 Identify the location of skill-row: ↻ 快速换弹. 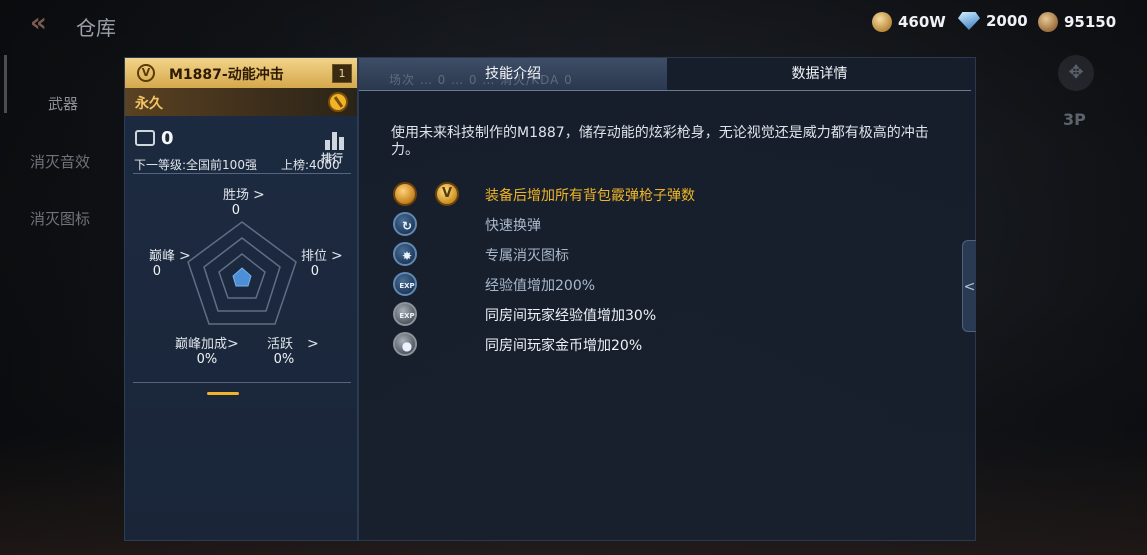
(673, 225).